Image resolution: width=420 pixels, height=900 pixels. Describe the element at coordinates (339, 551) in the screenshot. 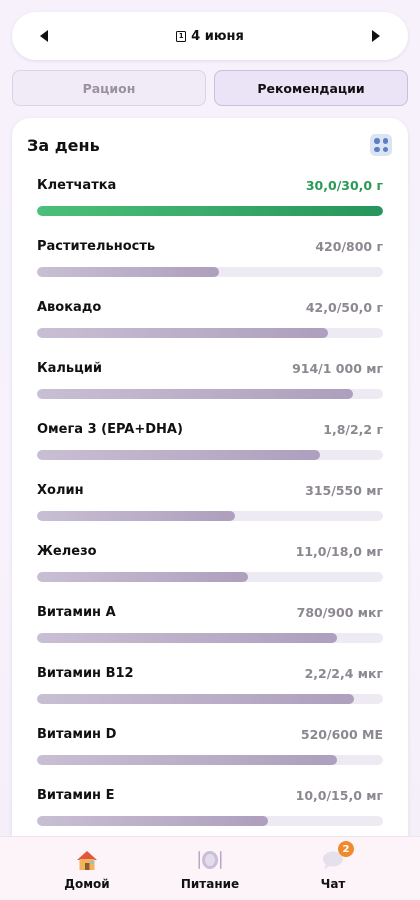

I see `nutrient-value: 11,0/18,0 мг` at that location.